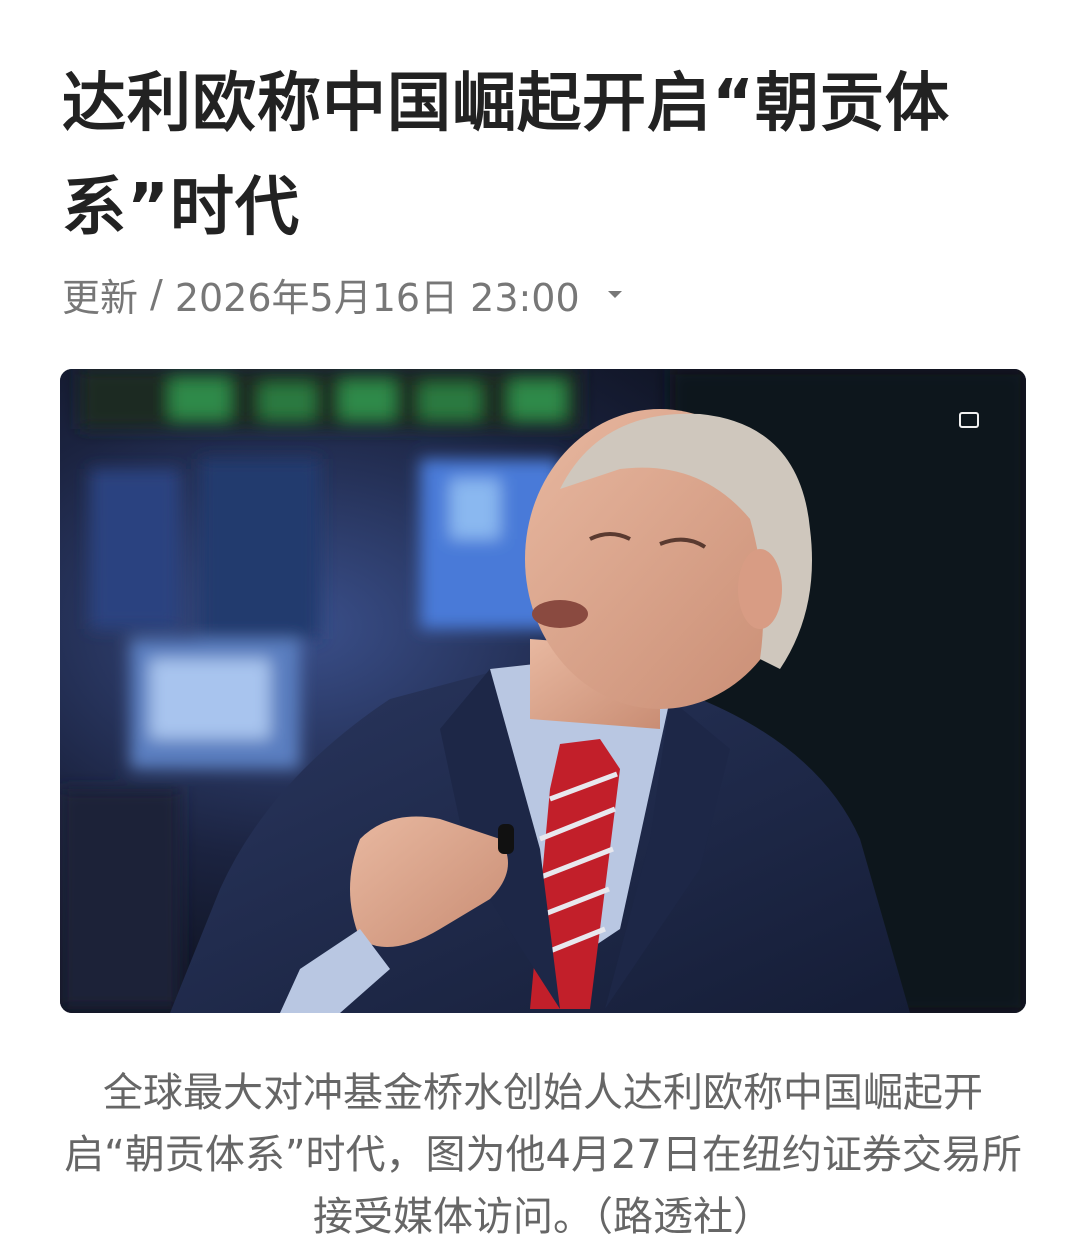 The height and width of the screenshot is (1250, 1080). I want to click on article-meta: 更新 / 2026年5月16日 23:00, so click(342, 294).